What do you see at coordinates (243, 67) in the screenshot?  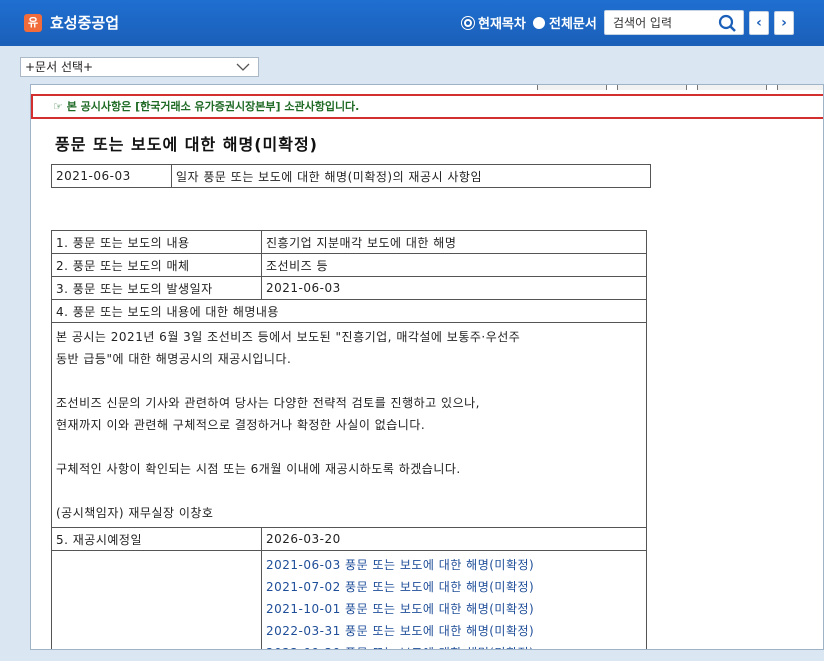 I see `chevron-down-icon` at bounding box center [243, 67].